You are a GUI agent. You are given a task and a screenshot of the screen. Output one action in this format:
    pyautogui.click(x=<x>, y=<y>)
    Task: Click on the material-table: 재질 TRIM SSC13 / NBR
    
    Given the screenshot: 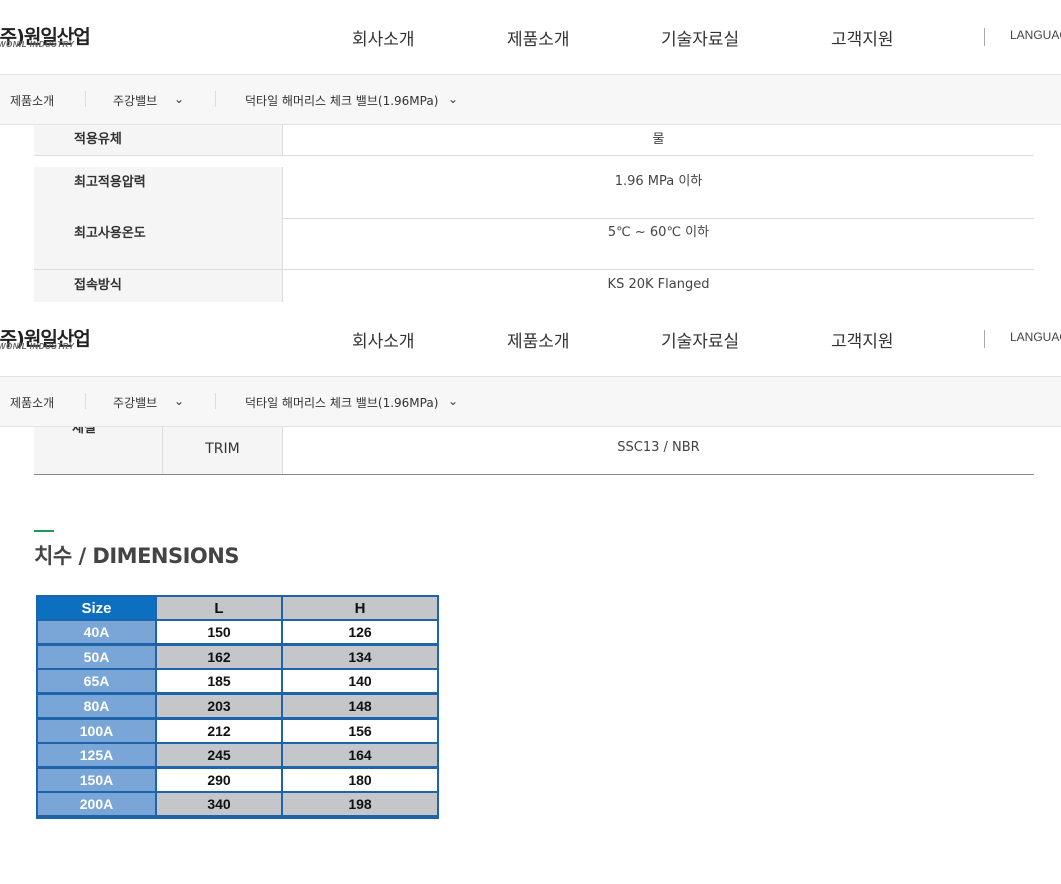 What is the action you would take?
    pyautogui.click(x=534, y=451)
    